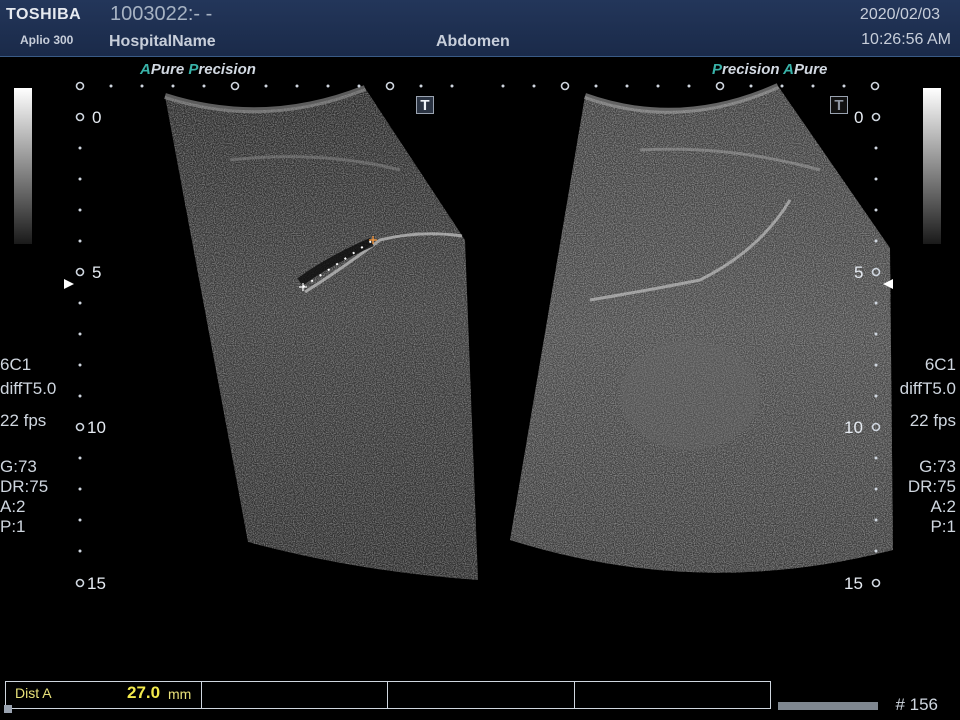 This screenshot has height=720, width=960. What do you see at coordinates (853, 583) in the screenshot?
I see `depth-label-15-right: 15` at bounding box center [853, 583].